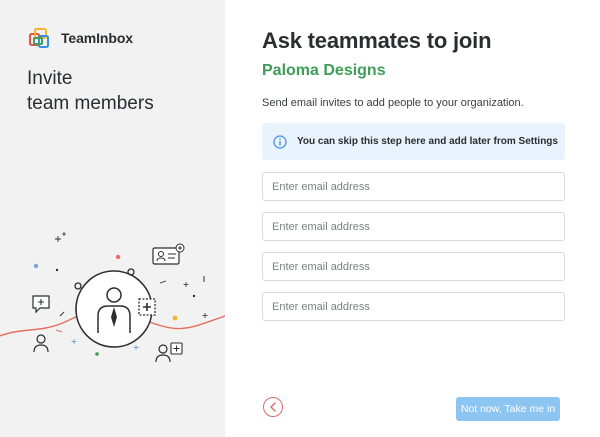 This screenshot has height=437, width=600. Describe the element at coordinates (90, 91) in the screenshot. I see `left-heading: Invite team members` at that location.